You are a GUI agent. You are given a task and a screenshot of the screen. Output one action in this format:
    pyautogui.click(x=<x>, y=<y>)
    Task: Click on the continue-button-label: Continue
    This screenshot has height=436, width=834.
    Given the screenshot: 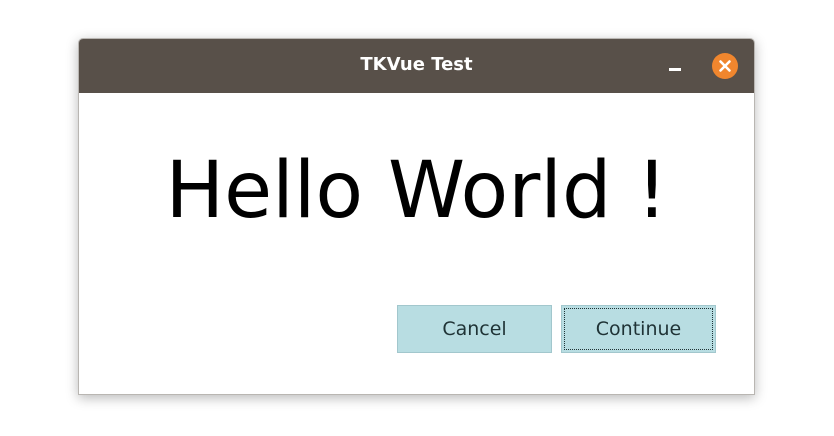 What is the action you would take?
    pyautogui.click(x=638, y=329)
    